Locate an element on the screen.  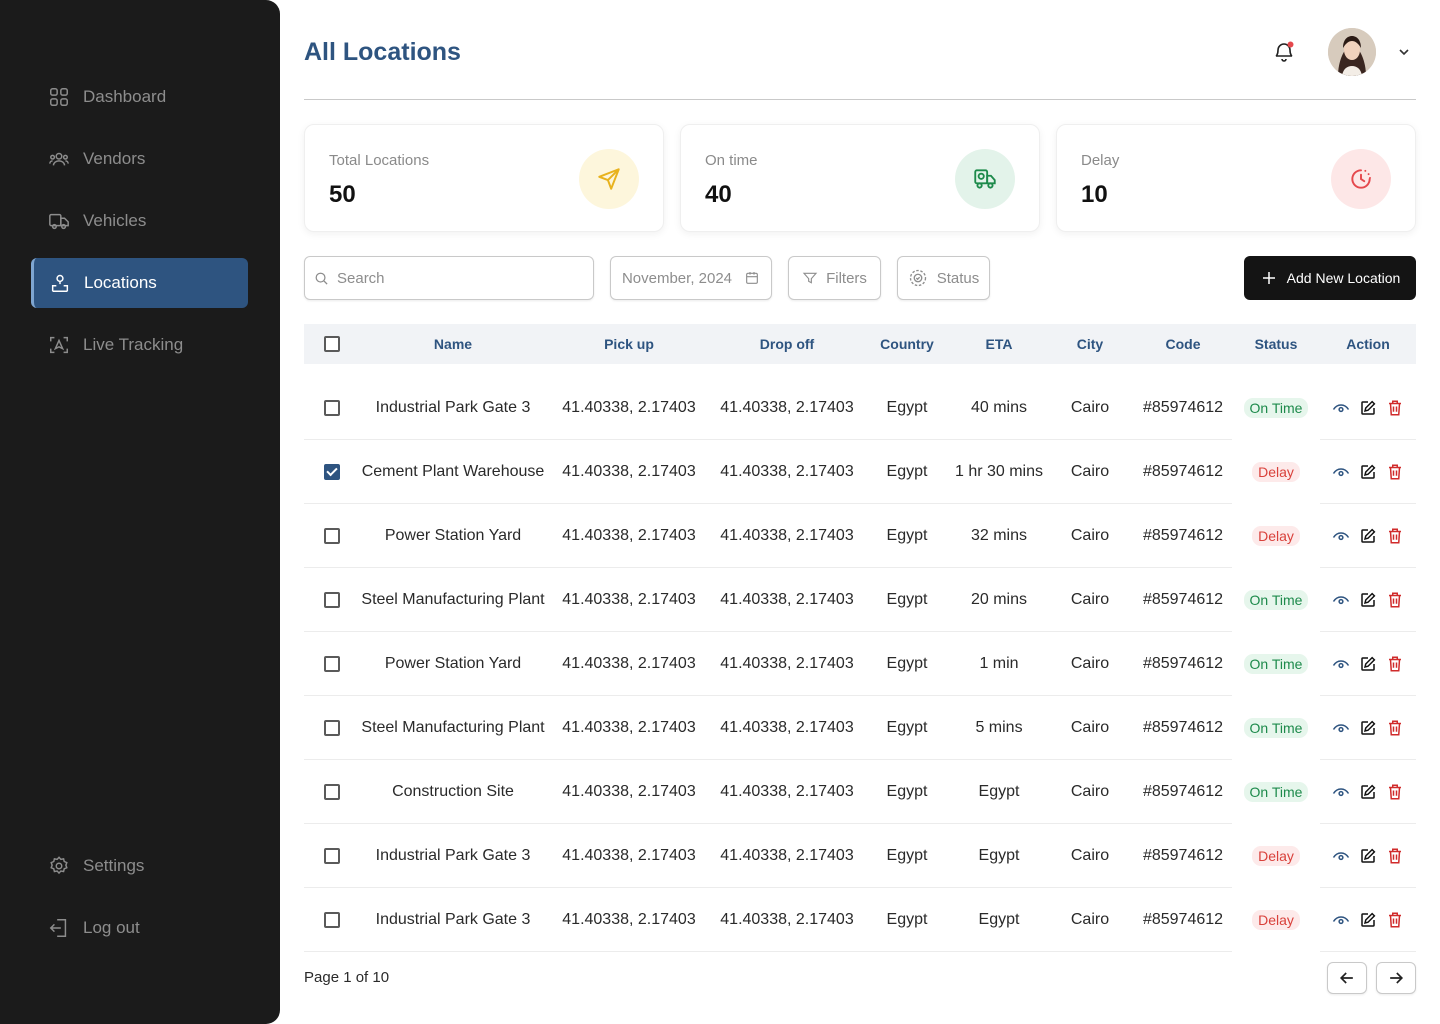
column-header-country: Country is located at coordinates (907, 344).